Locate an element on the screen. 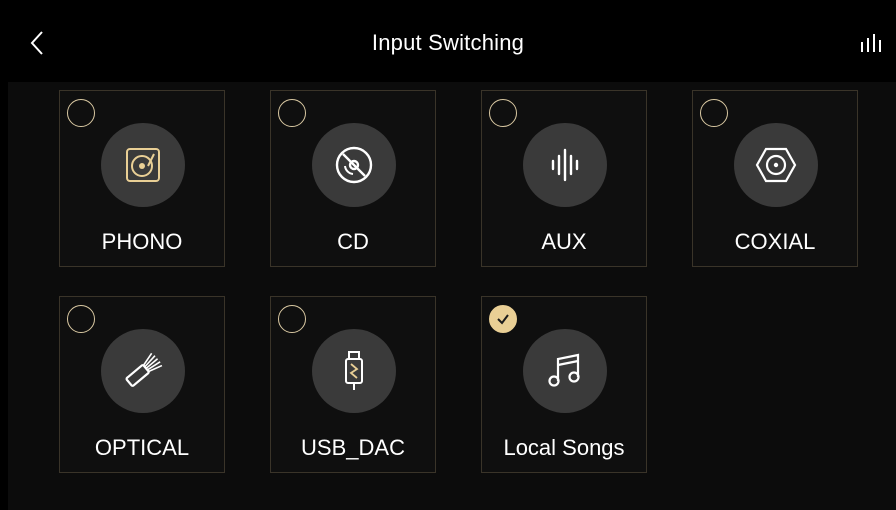 The width and height of the screenshot is (896, 510). page-title: Input Switching is located at coordinates (448, 42).